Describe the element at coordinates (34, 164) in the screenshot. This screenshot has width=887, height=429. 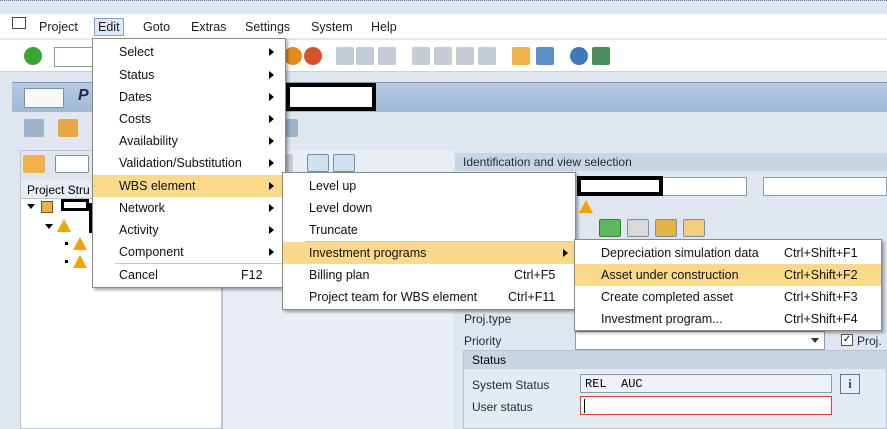
I see `open-folder-icon` at that location.